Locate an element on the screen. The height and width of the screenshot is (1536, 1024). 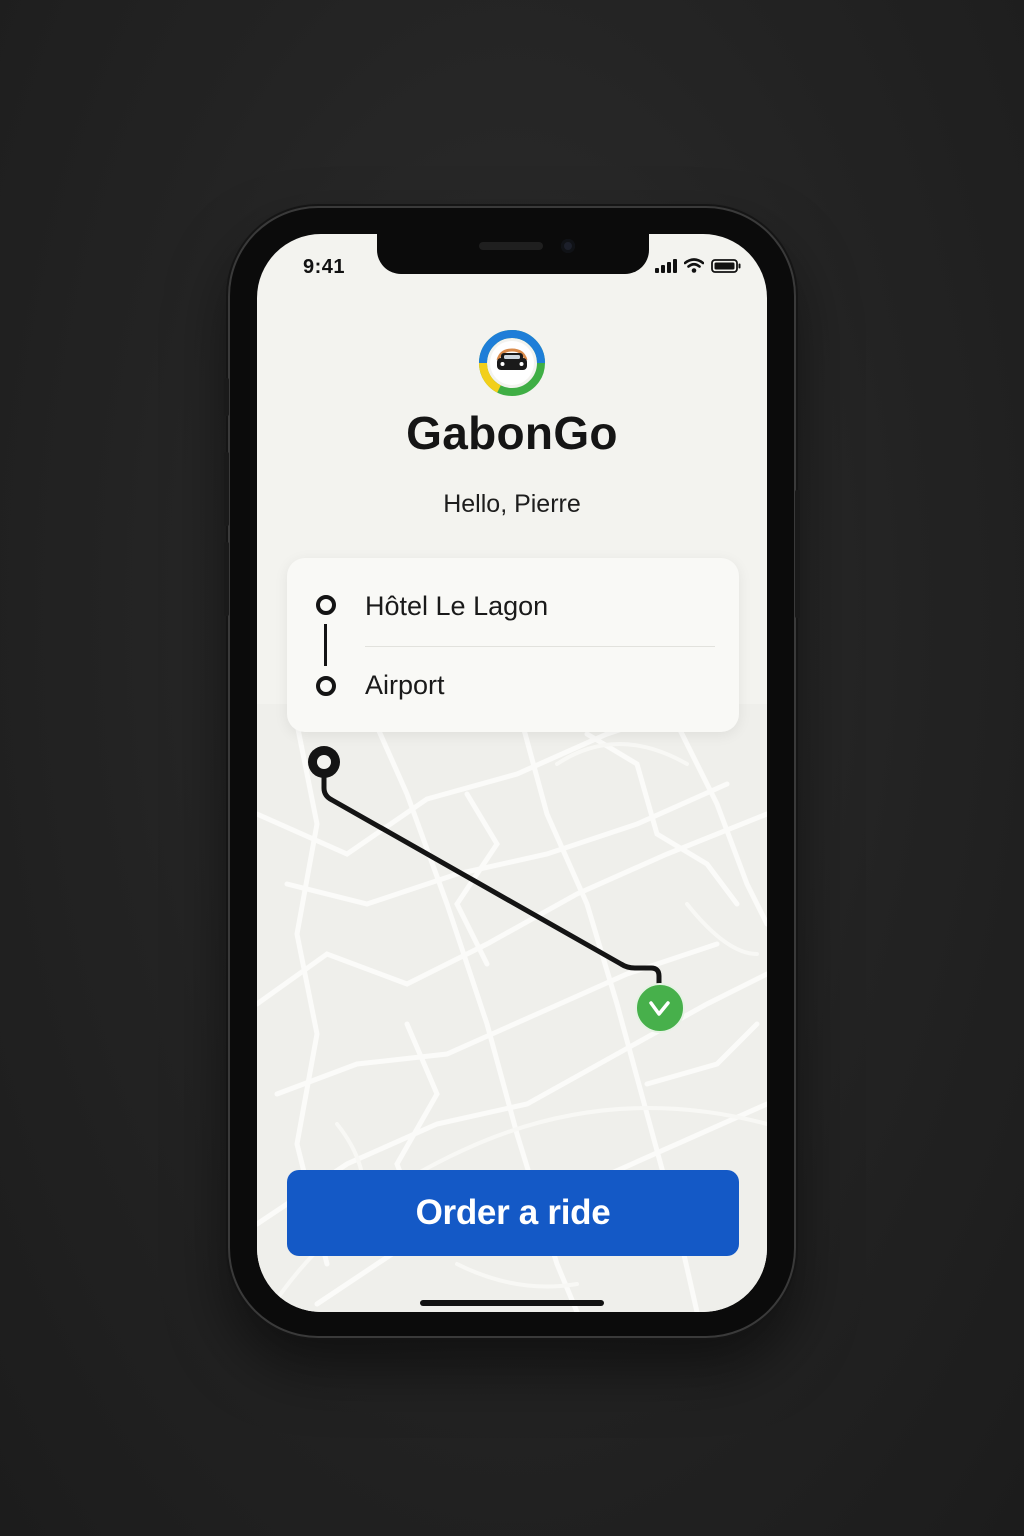
front-camera is located at coordinates (568, 246).